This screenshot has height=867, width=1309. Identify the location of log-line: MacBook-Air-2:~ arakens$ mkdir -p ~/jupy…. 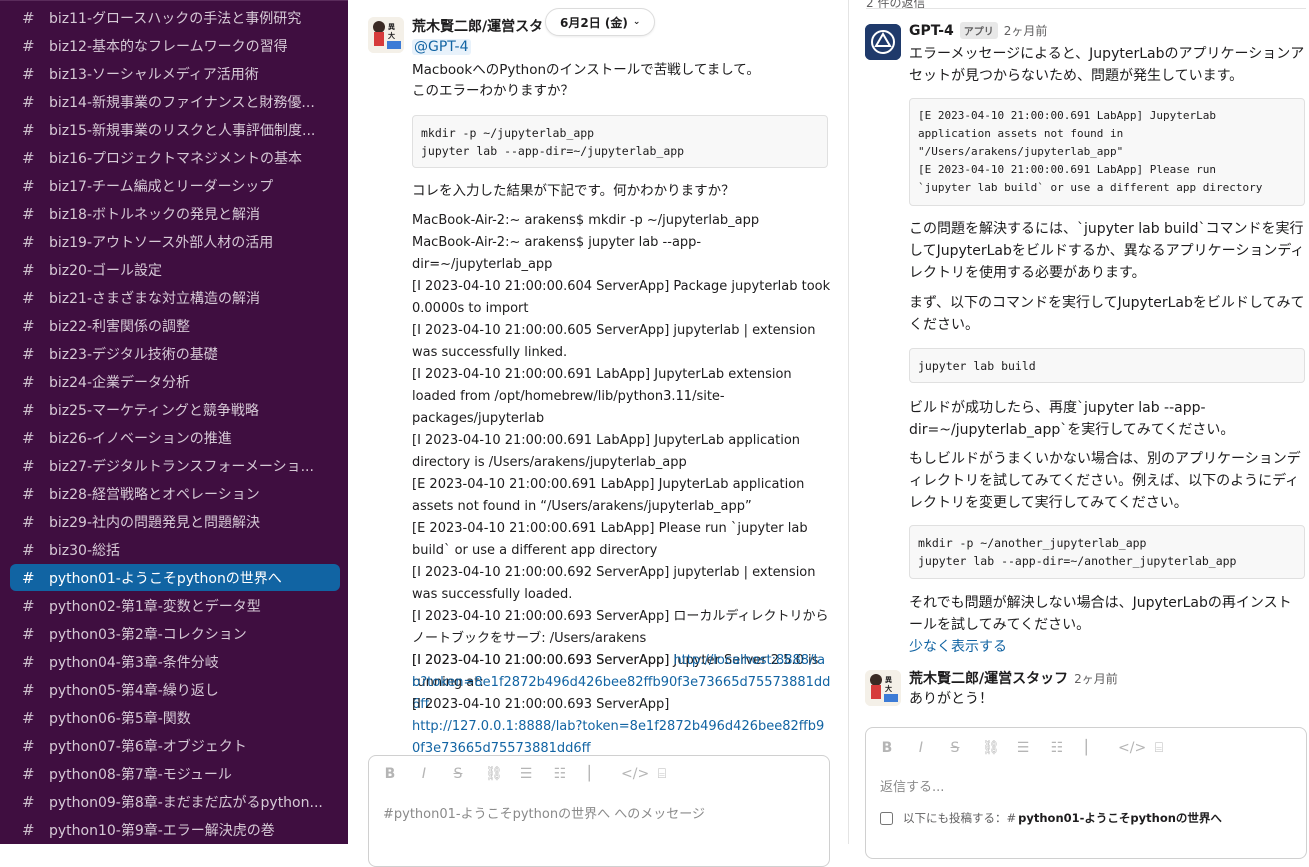
(586, 220).